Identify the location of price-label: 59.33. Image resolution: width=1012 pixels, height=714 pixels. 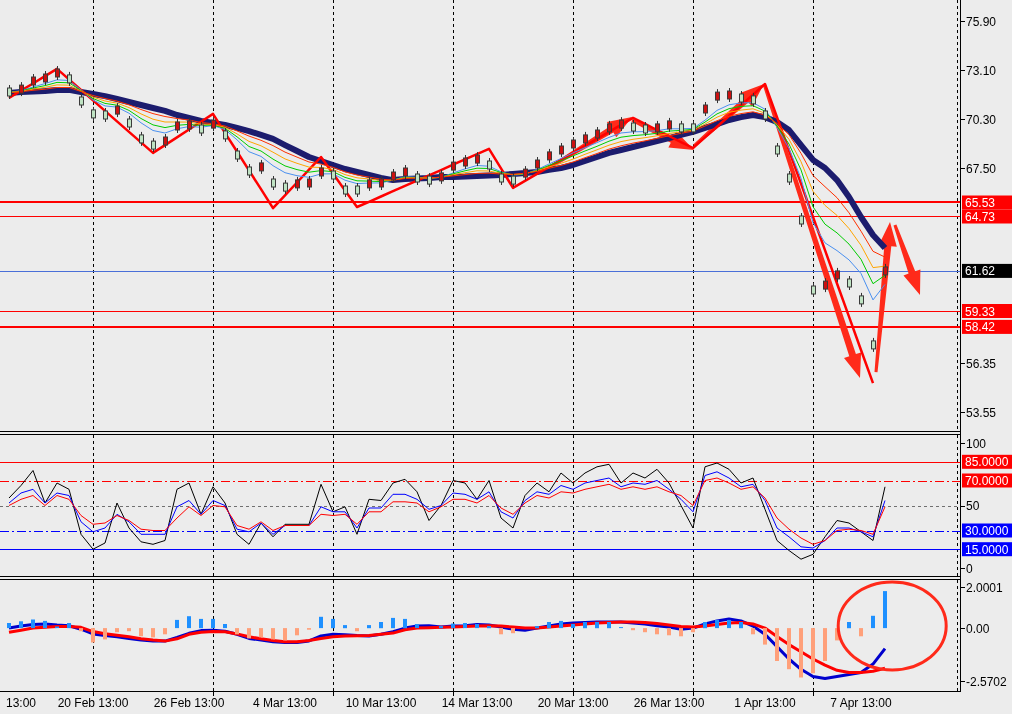
(987, 311).